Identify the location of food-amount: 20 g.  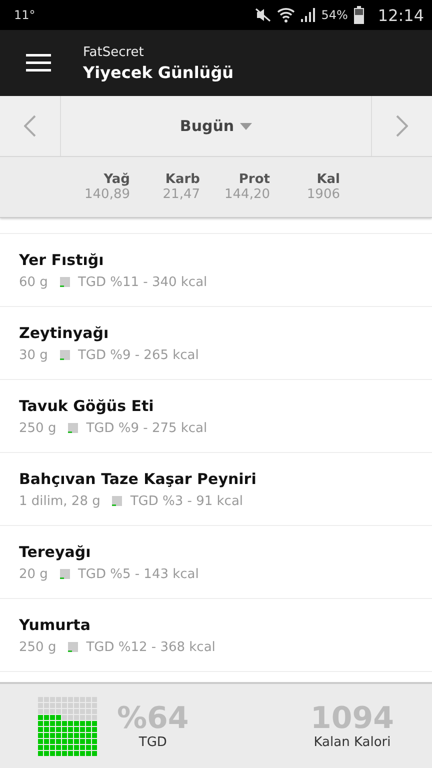
(33, 574).